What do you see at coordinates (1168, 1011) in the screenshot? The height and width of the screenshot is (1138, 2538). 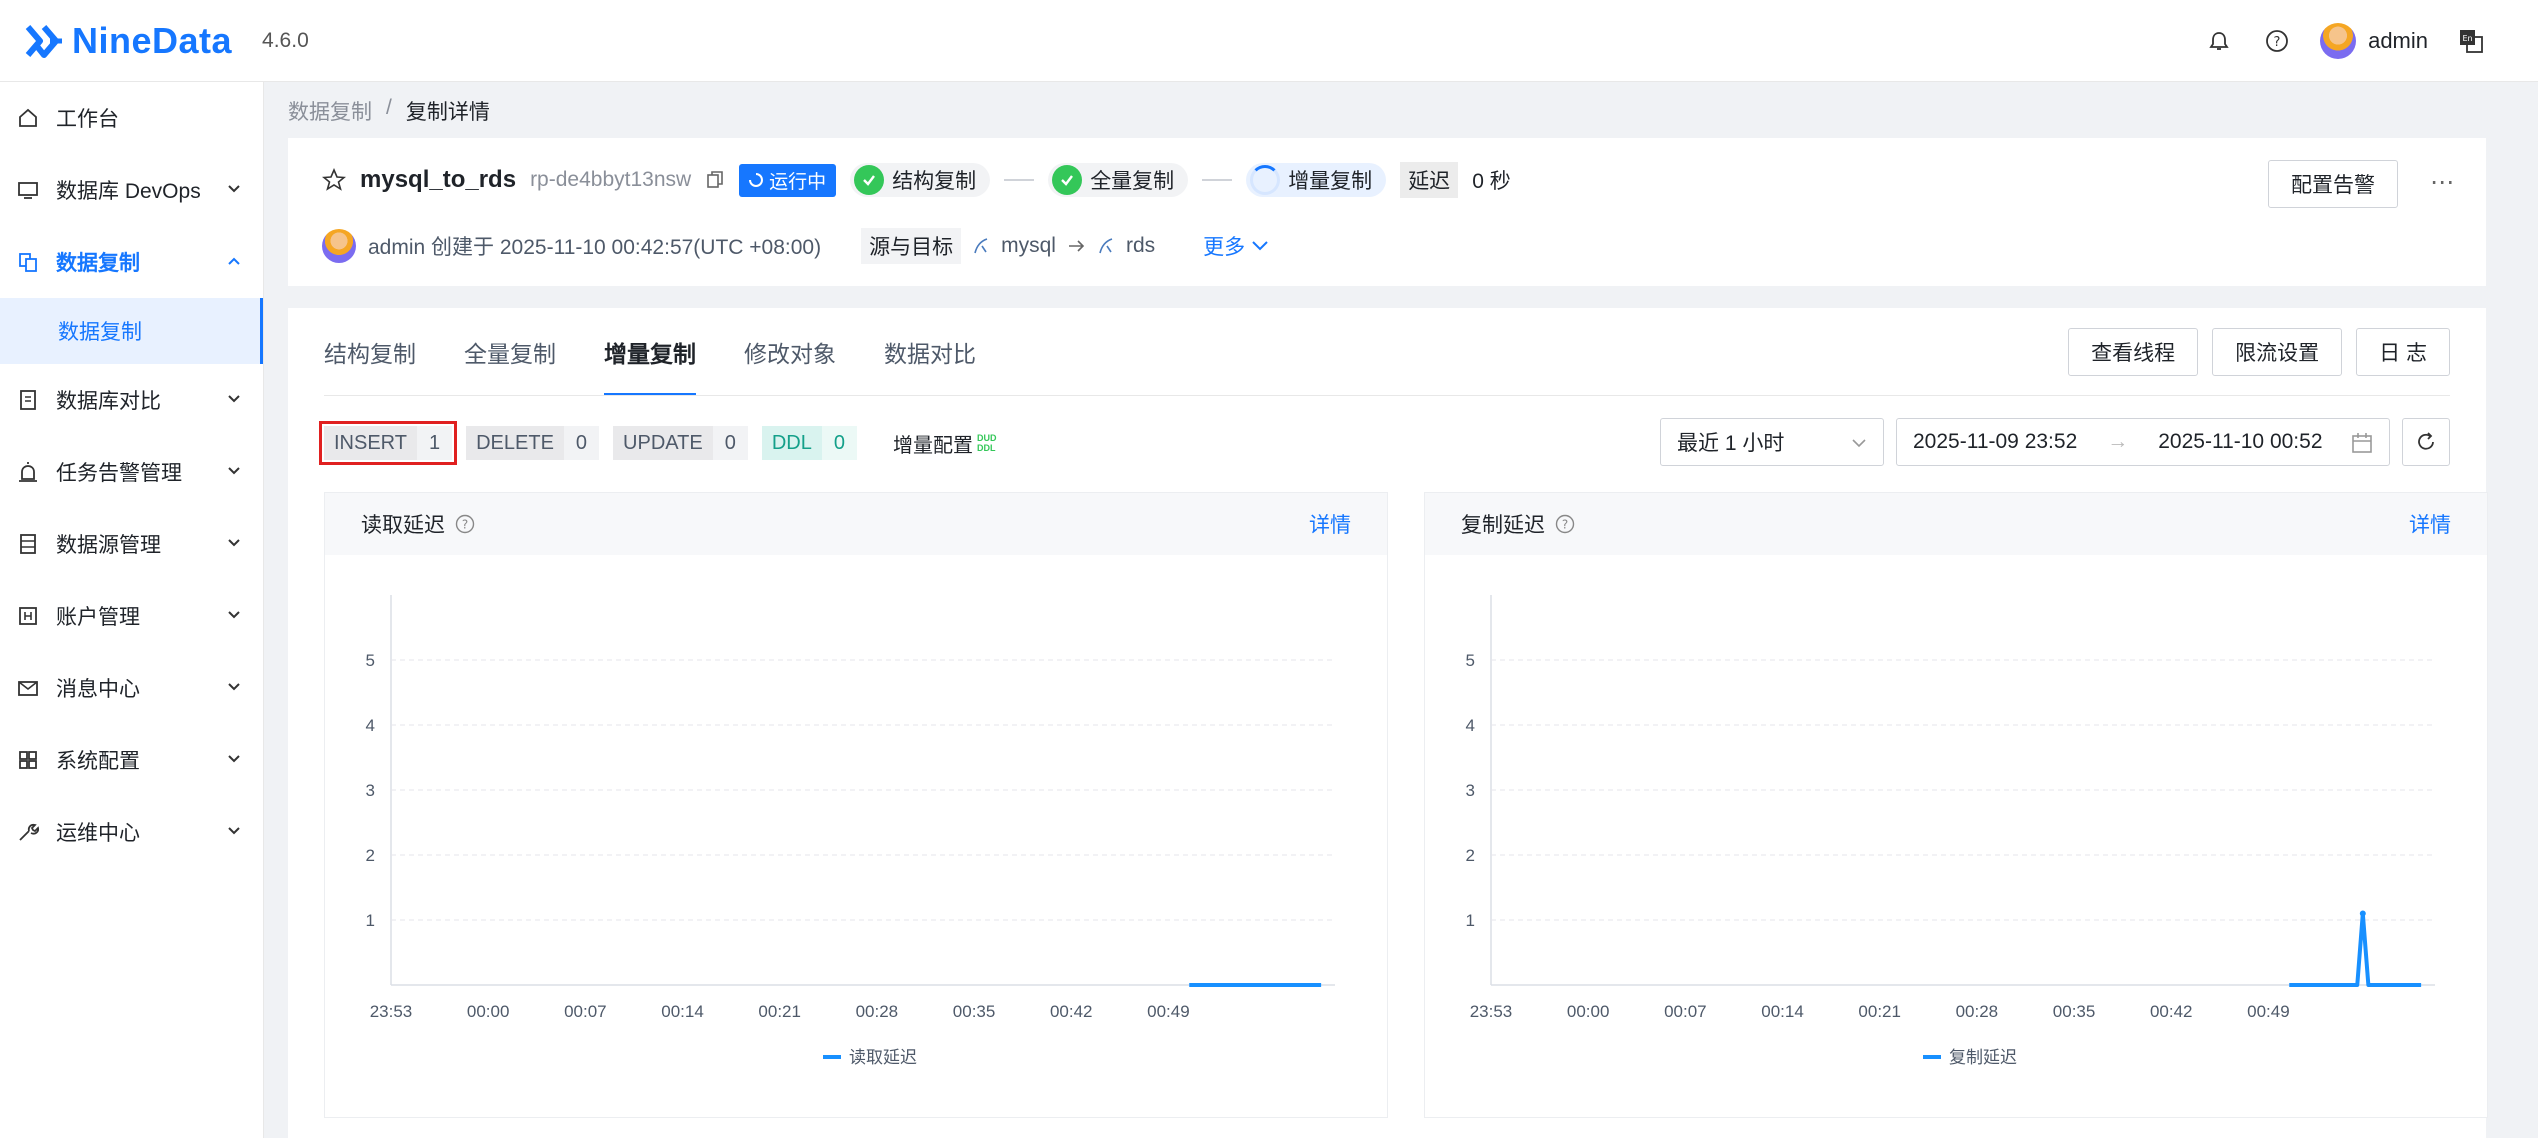 I see `x-tick-label: 00:49` at bounding box center [1168, 1011].